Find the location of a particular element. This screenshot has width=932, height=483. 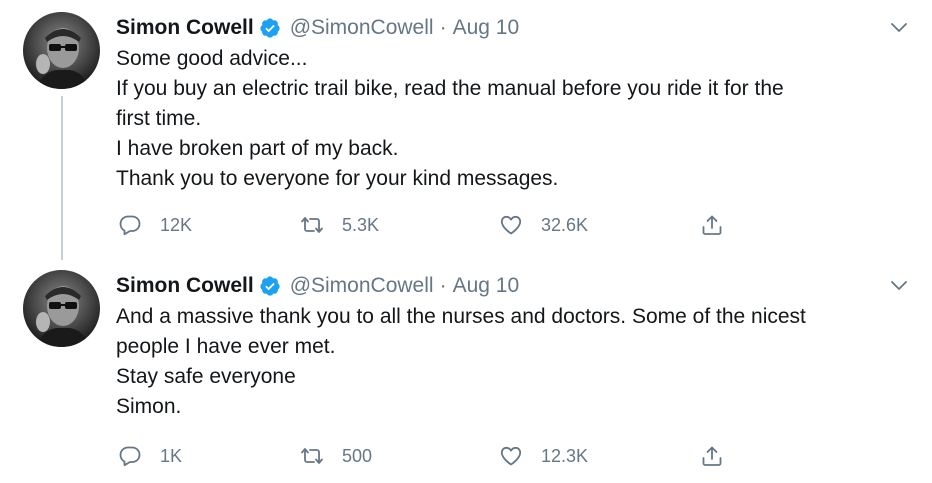

like-count: 12.3K is located at coordinates (565, 455).